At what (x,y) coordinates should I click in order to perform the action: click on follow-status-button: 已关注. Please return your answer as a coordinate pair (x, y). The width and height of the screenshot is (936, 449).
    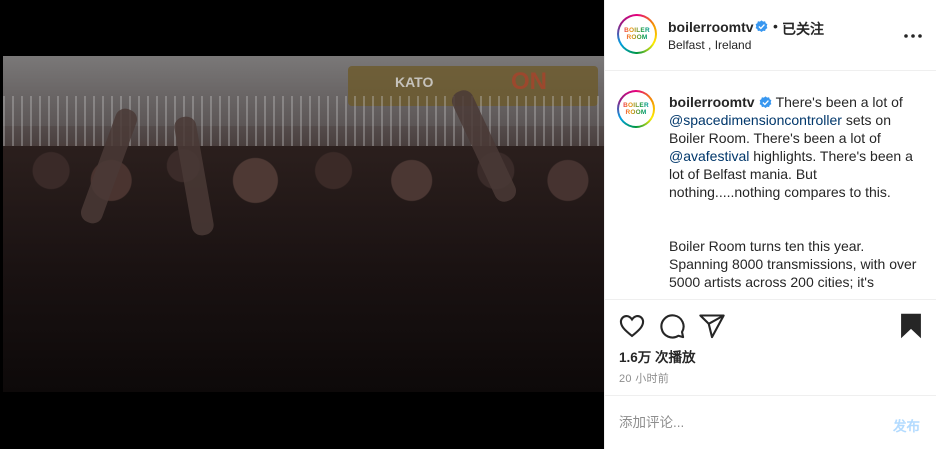
    Looking at the image, I should click on (803, 29).